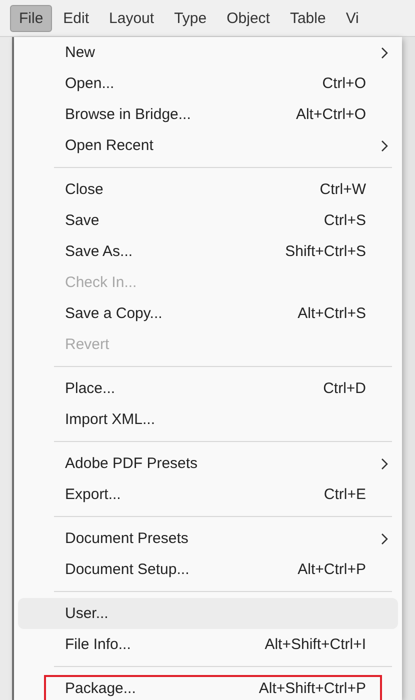 The height and width of the screenshot is (700, 415). Describe the element at coordinates (208, 313) in the screenshot. I see `menu-item: Save a Copy... Alt+Ctrl+S` at that location.